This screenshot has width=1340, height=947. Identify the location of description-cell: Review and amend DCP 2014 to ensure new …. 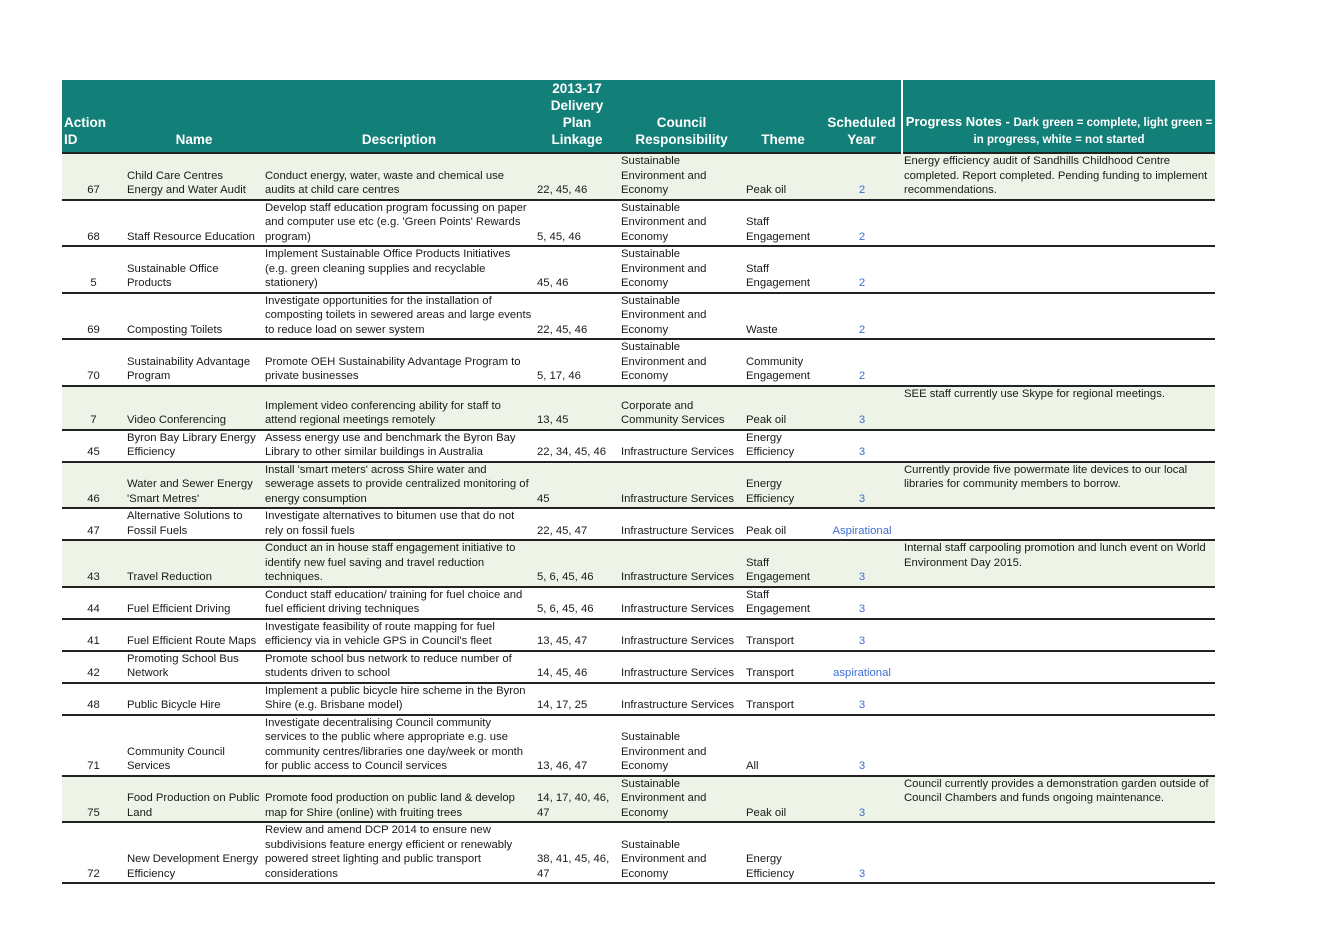
(399, 853).